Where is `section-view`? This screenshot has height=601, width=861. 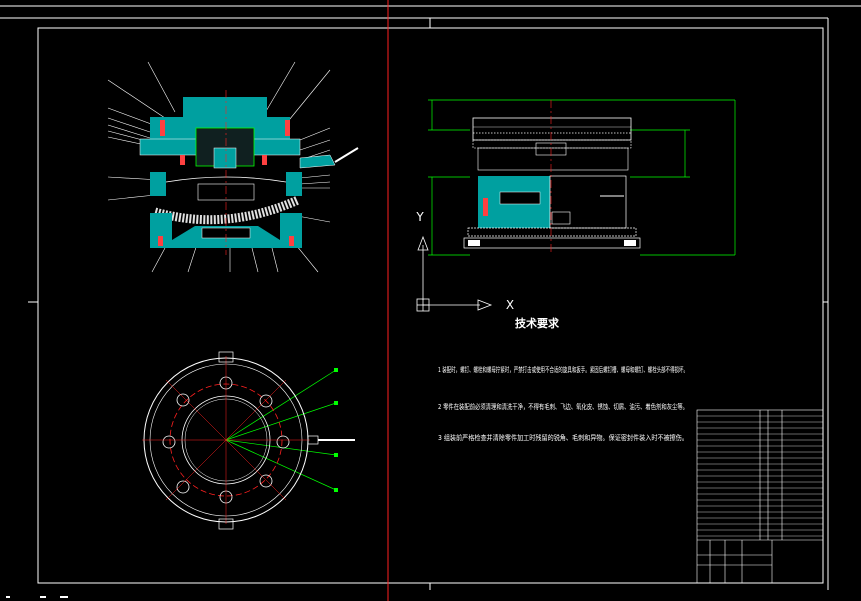
section-view is located at coordinates (233, 167).